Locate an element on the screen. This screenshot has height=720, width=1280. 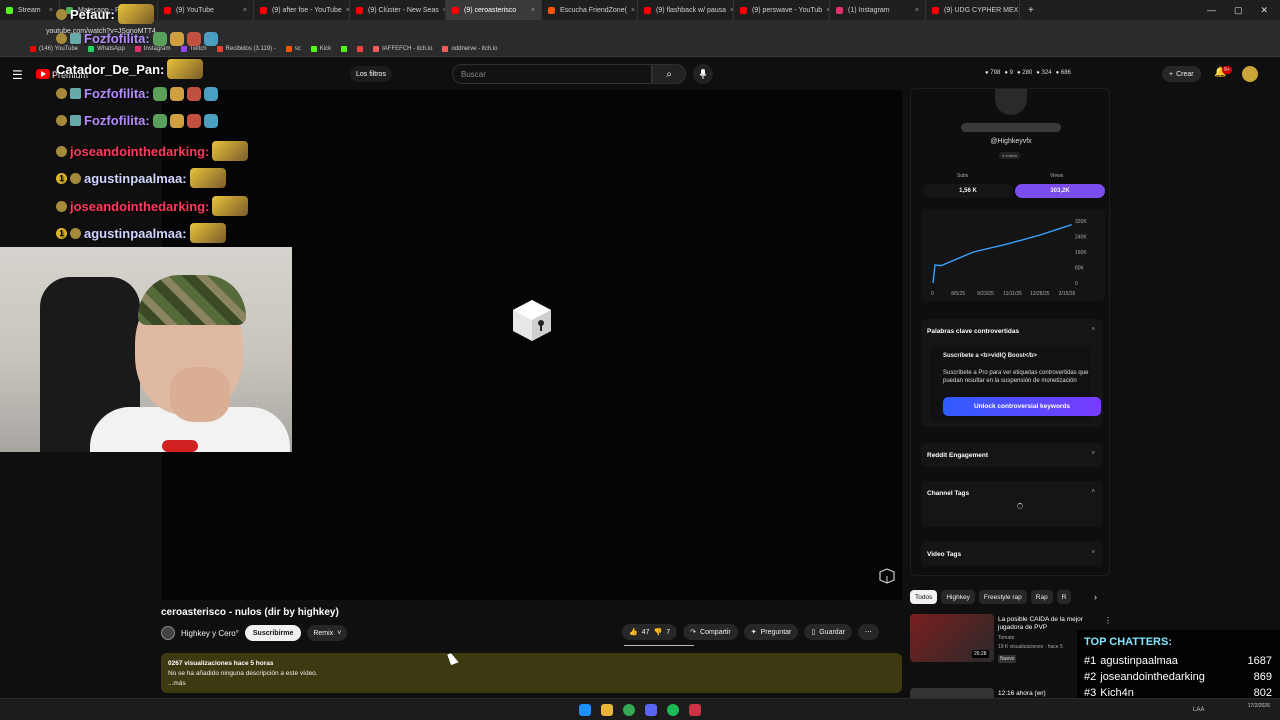
bookmark-item: (146) YouTube is located at coordinates (54, 49).